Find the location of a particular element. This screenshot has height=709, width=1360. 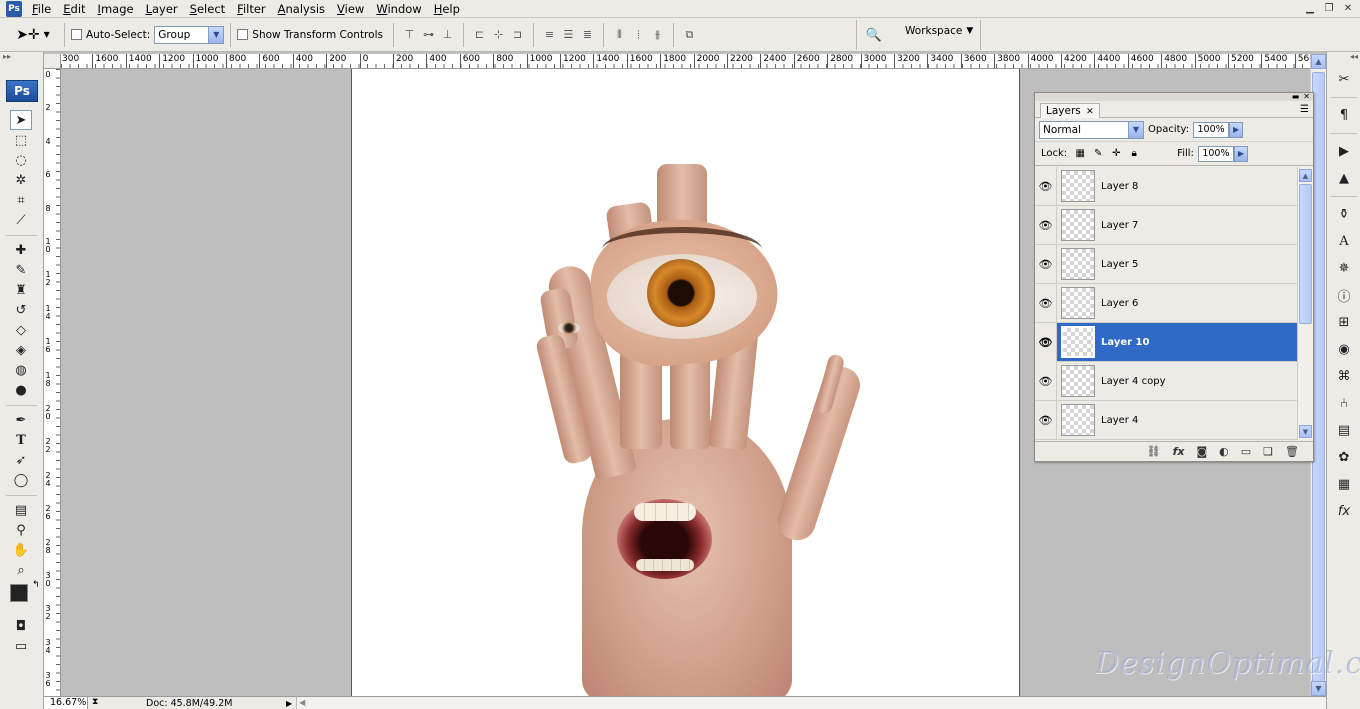

brush-tool-icon: ✎ is located at coordinates (21, 270).